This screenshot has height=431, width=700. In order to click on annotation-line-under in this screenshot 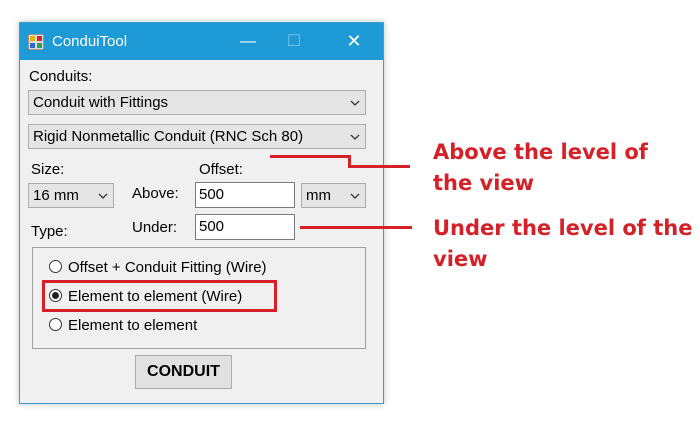, I will do `click(356, 227)`.